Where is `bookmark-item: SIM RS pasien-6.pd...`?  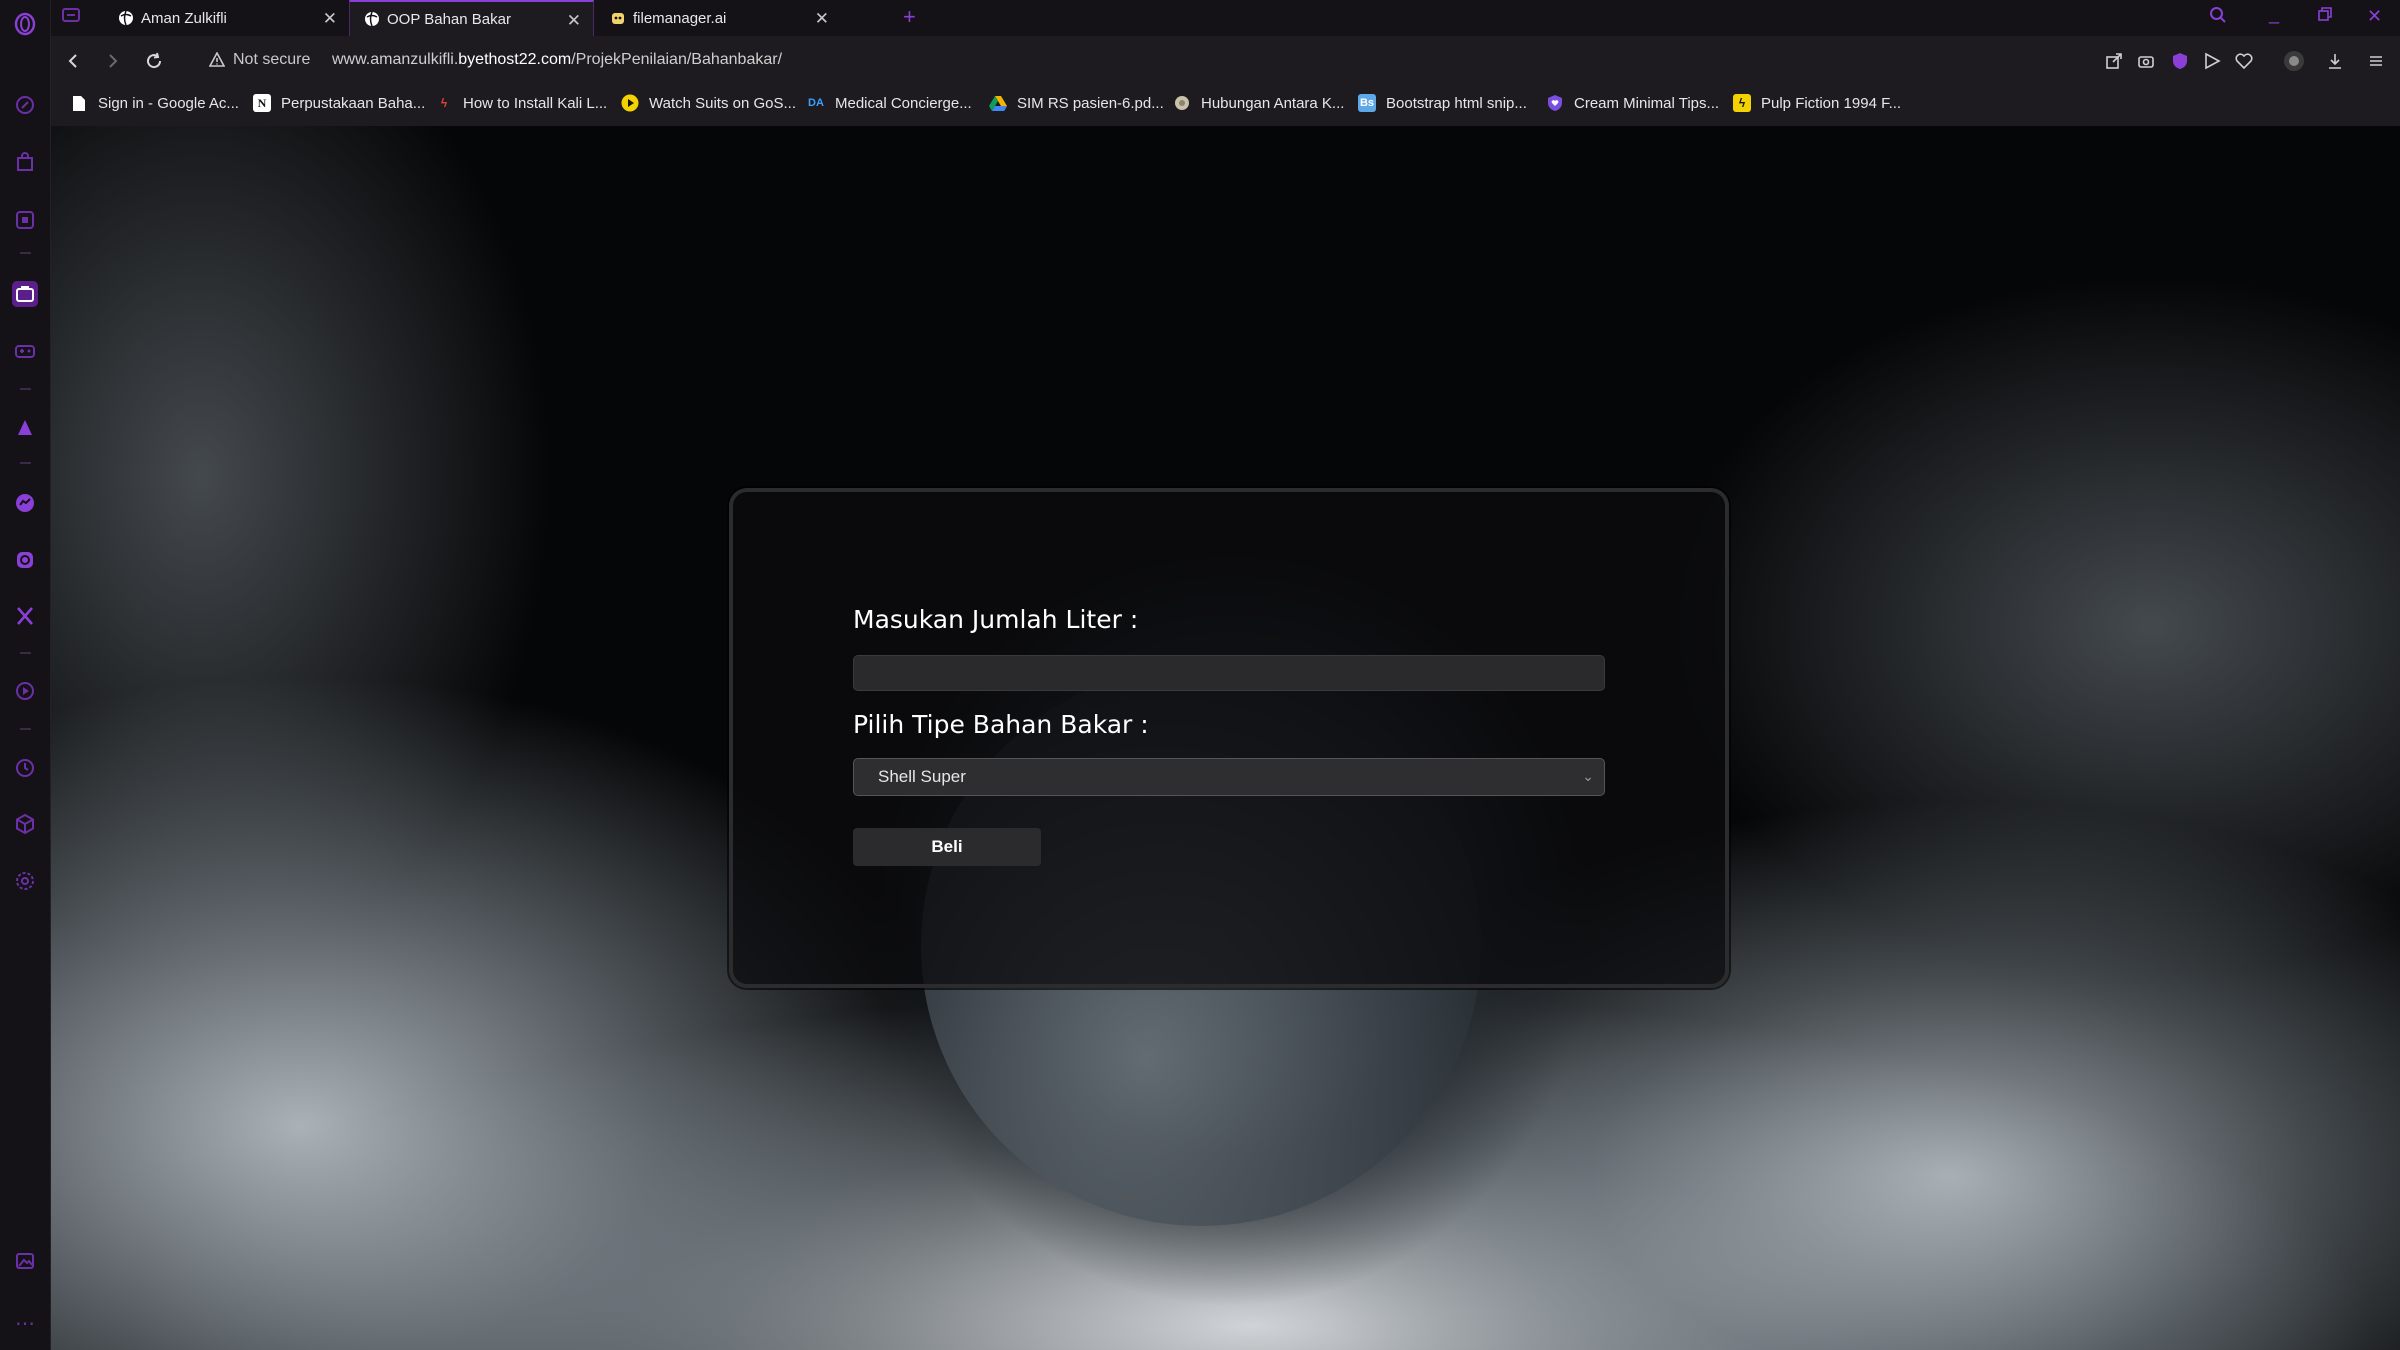 bookmark-item: SIM RS pasien-6.pd... is located at coordinates (1076, 103).